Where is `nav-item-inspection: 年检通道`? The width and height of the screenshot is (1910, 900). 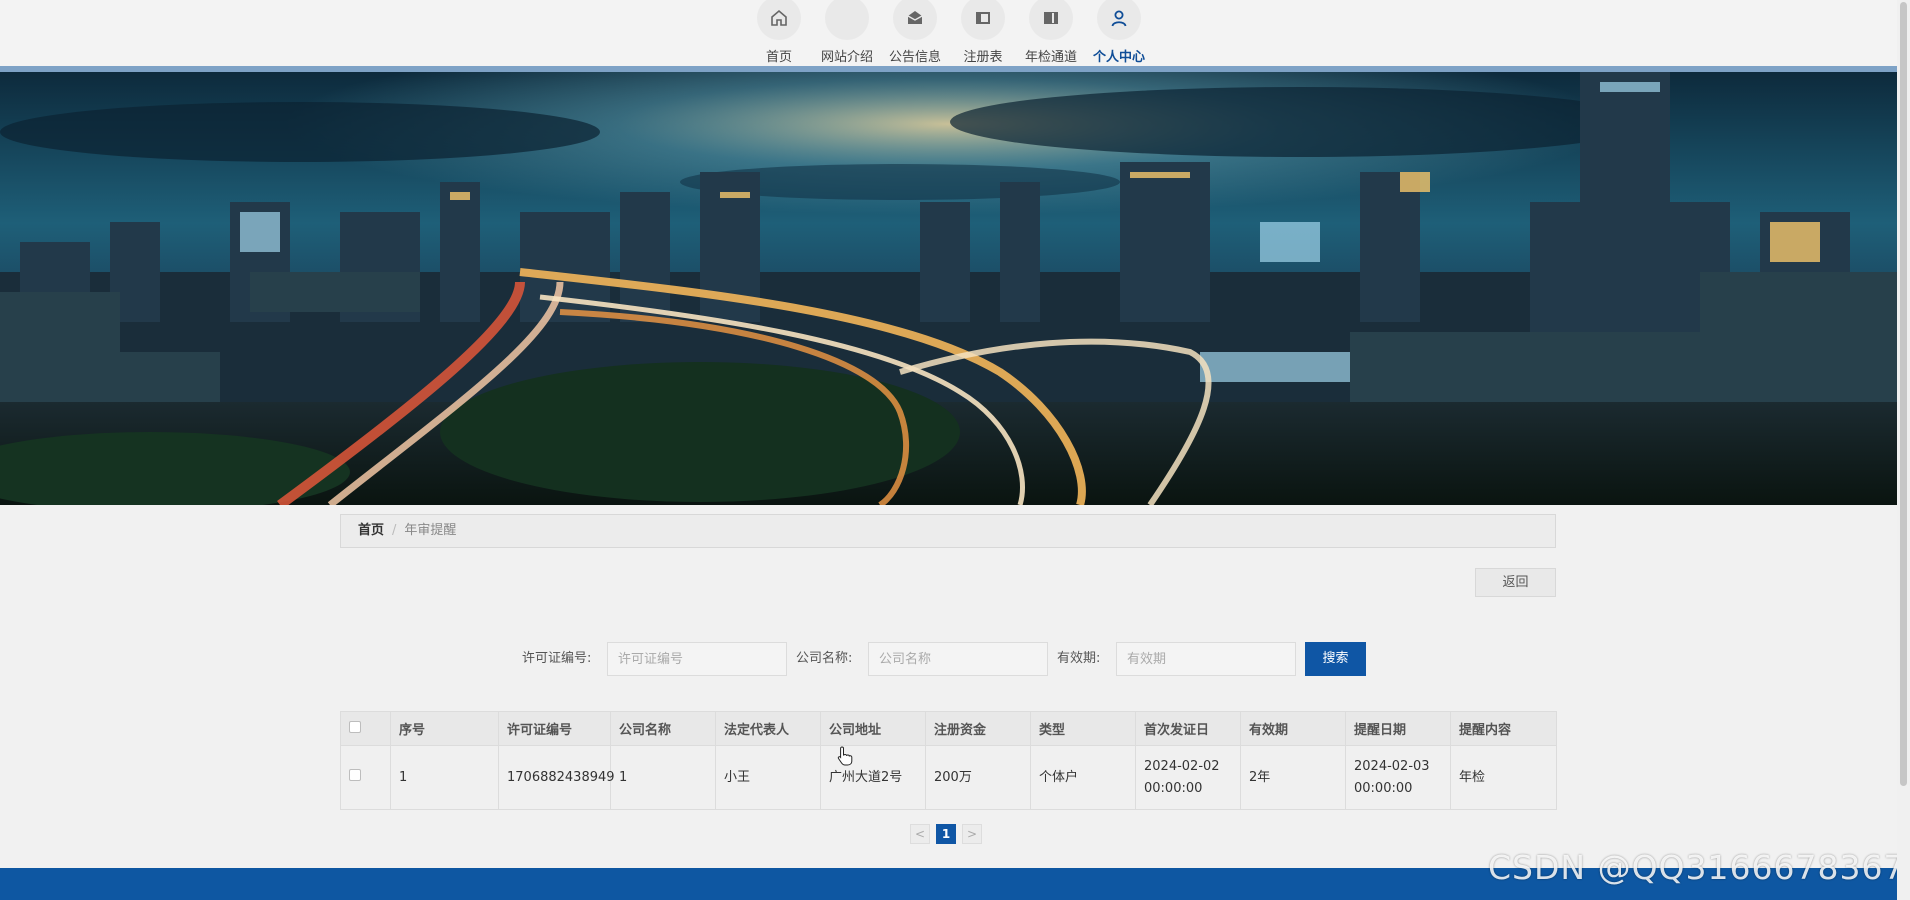 nav-item-inspection: 年检通道 is located at coordinates (1051, 32).